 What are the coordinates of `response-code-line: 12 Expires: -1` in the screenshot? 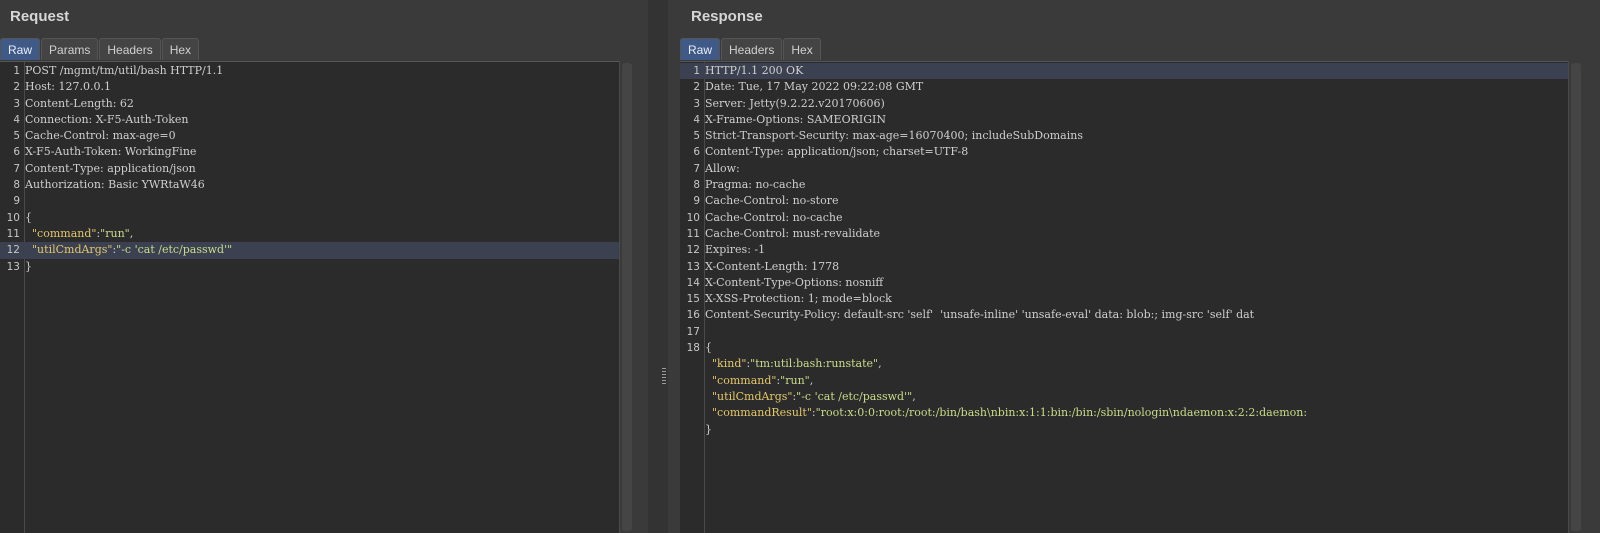 It's located at (1124, 250).